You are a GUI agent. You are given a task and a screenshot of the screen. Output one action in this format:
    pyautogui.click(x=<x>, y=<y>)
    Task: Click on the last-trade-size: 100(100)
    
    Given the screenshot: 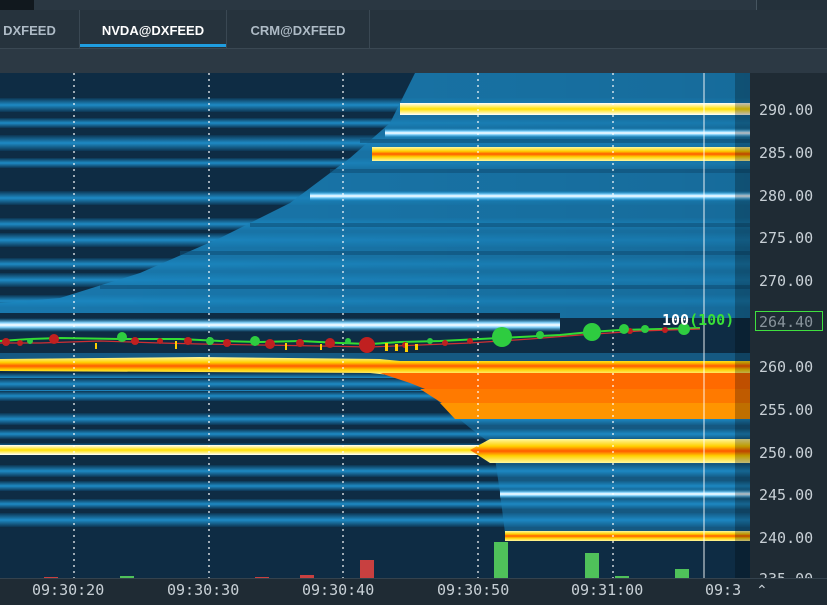 What is the action you would take?
    pyautogui.click(x=698, y=320)
    